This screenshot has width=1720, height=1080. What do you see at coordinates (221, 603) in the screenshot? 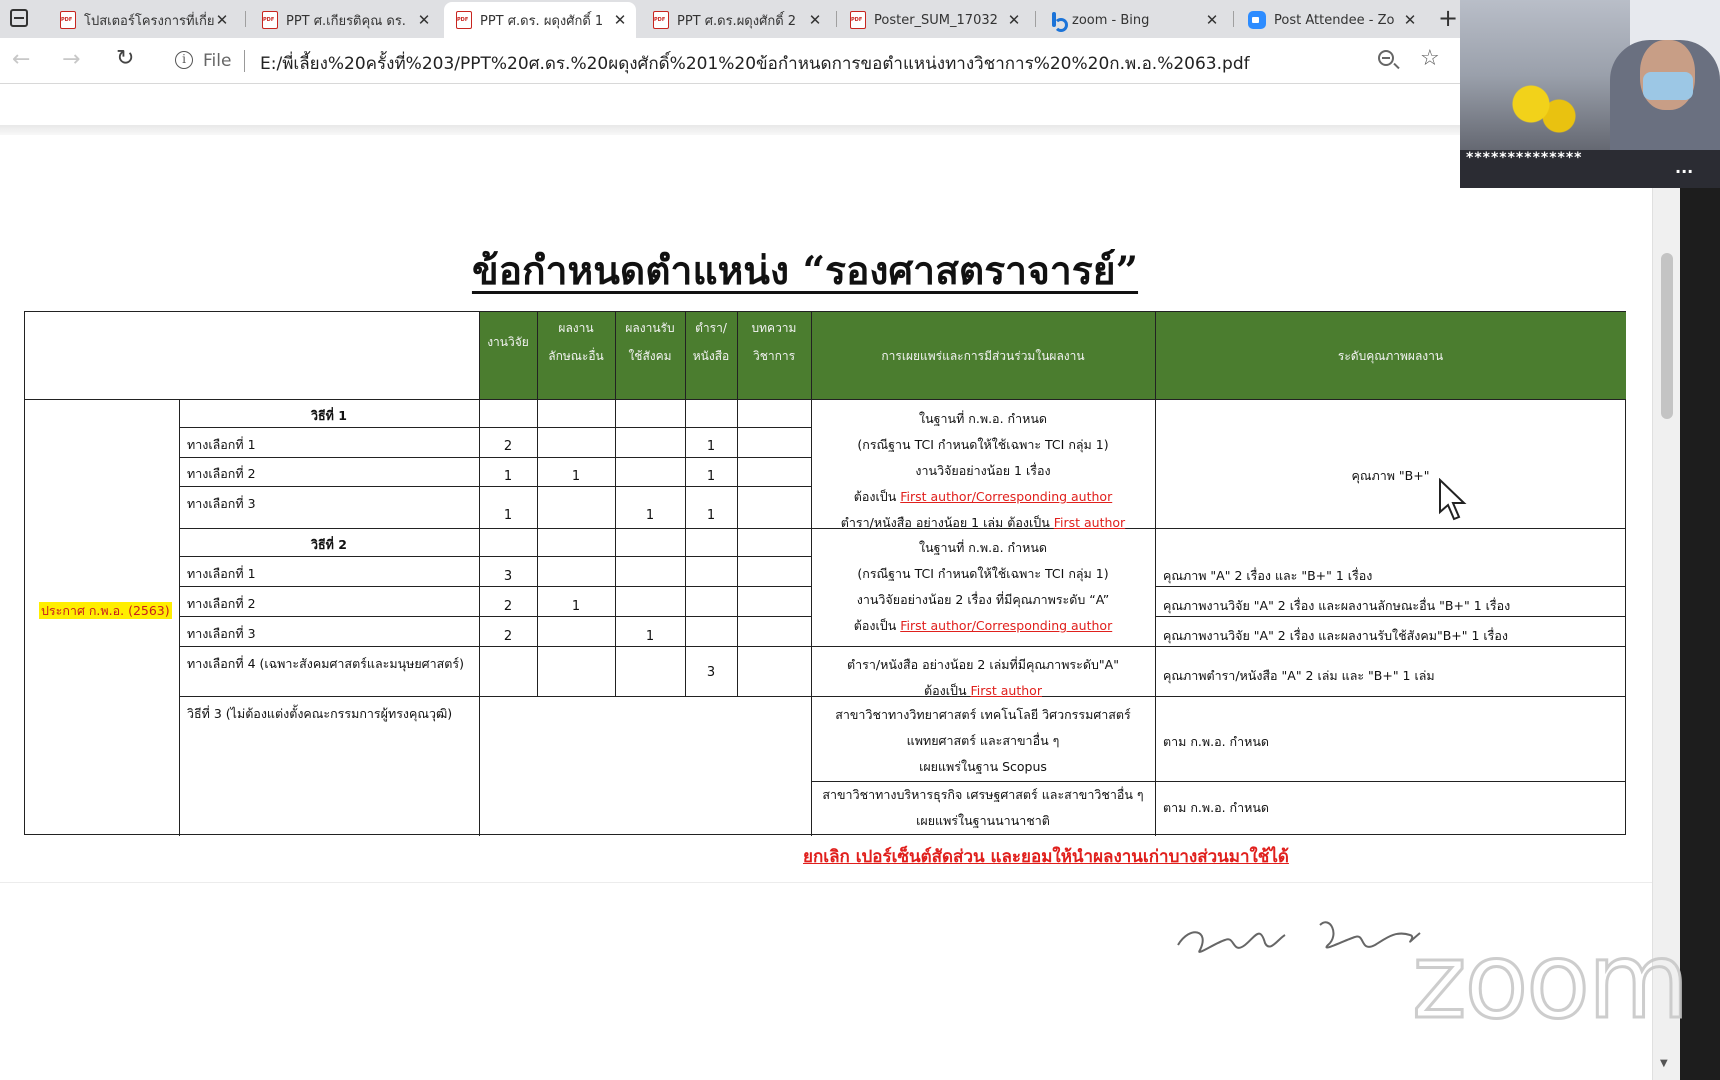
I see `method-2-option-2: ทางเลือกที่ 2` at bounding box center [221, 603].